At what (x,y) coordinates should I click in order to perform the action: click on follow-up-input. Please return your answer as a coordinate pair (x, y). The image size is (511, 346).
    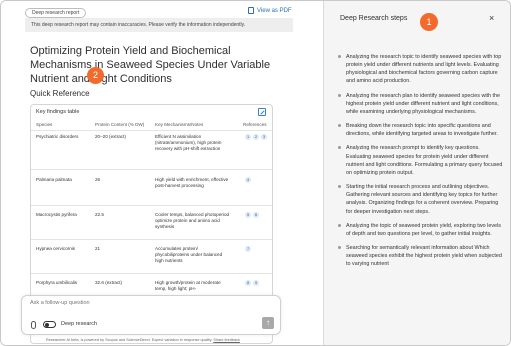
    Looking at the image, I should click on (130, 303).